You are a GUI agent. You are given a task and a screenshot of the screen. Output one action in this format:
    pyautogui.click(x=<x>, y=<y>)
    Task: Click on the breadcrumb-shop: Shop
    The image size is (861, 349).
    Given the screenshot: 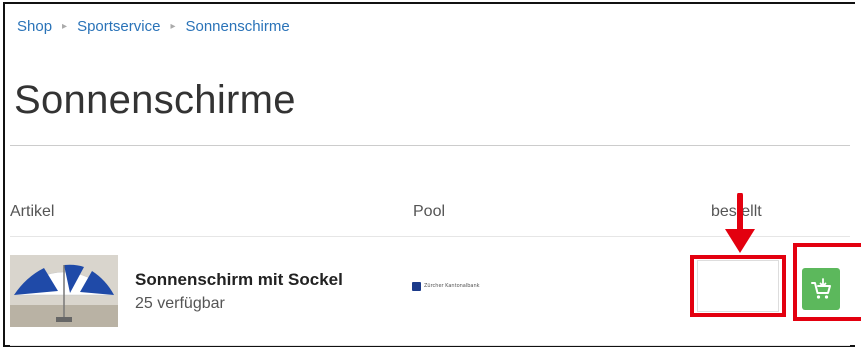 What is the action you would take?
    pyautogui.click(x=34, y=26)
    